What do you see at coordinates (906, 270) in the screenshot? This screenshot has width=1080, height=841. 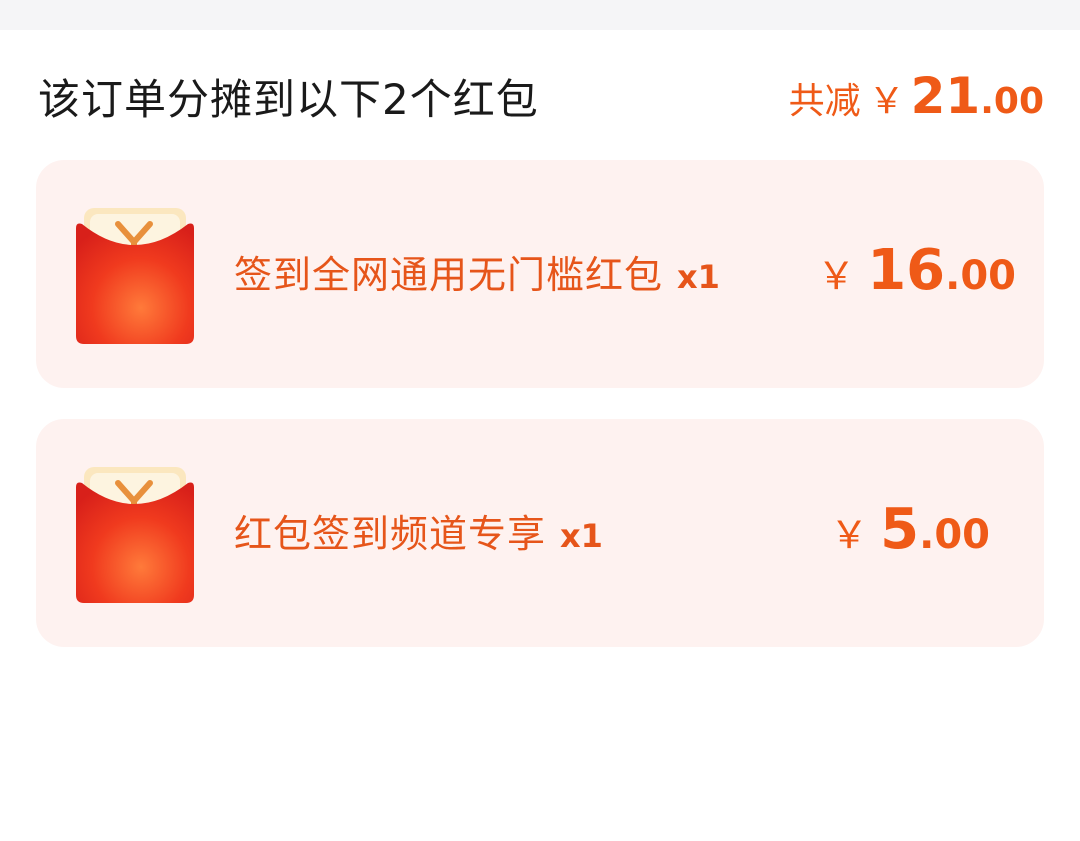 I see `coupon-amount-integer: 16` at bounding box center [906, 270].